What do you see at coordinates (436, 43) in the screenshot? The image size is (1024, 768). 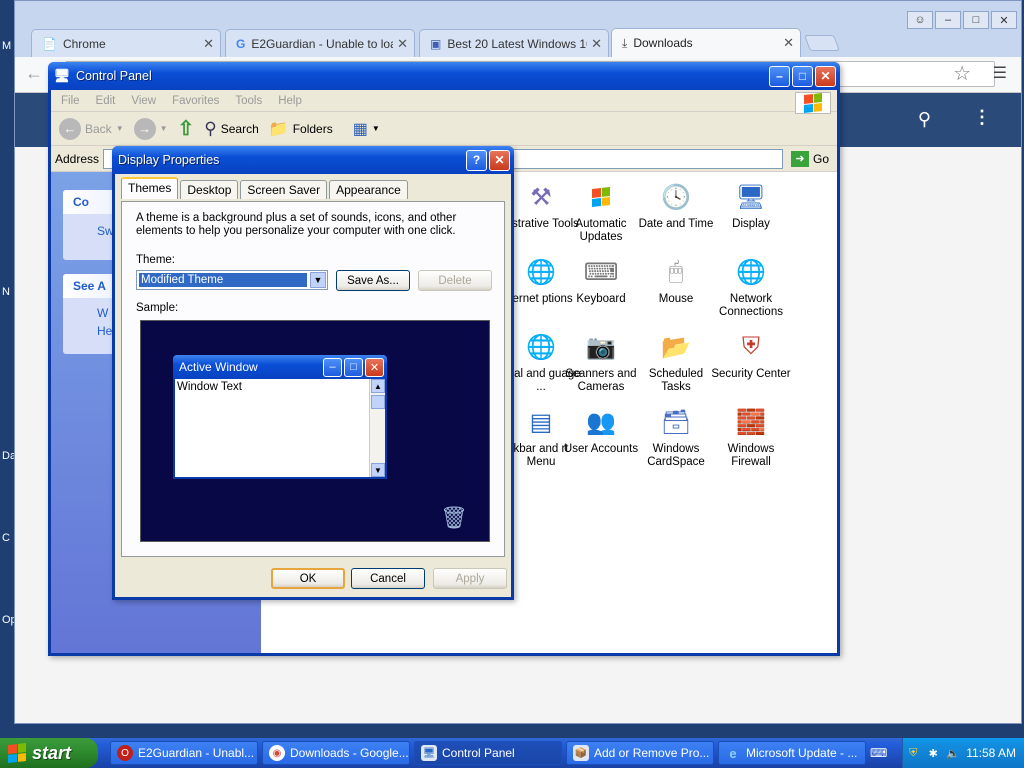 I see `shield-icon: ▣` at bounding box center [436, 43].